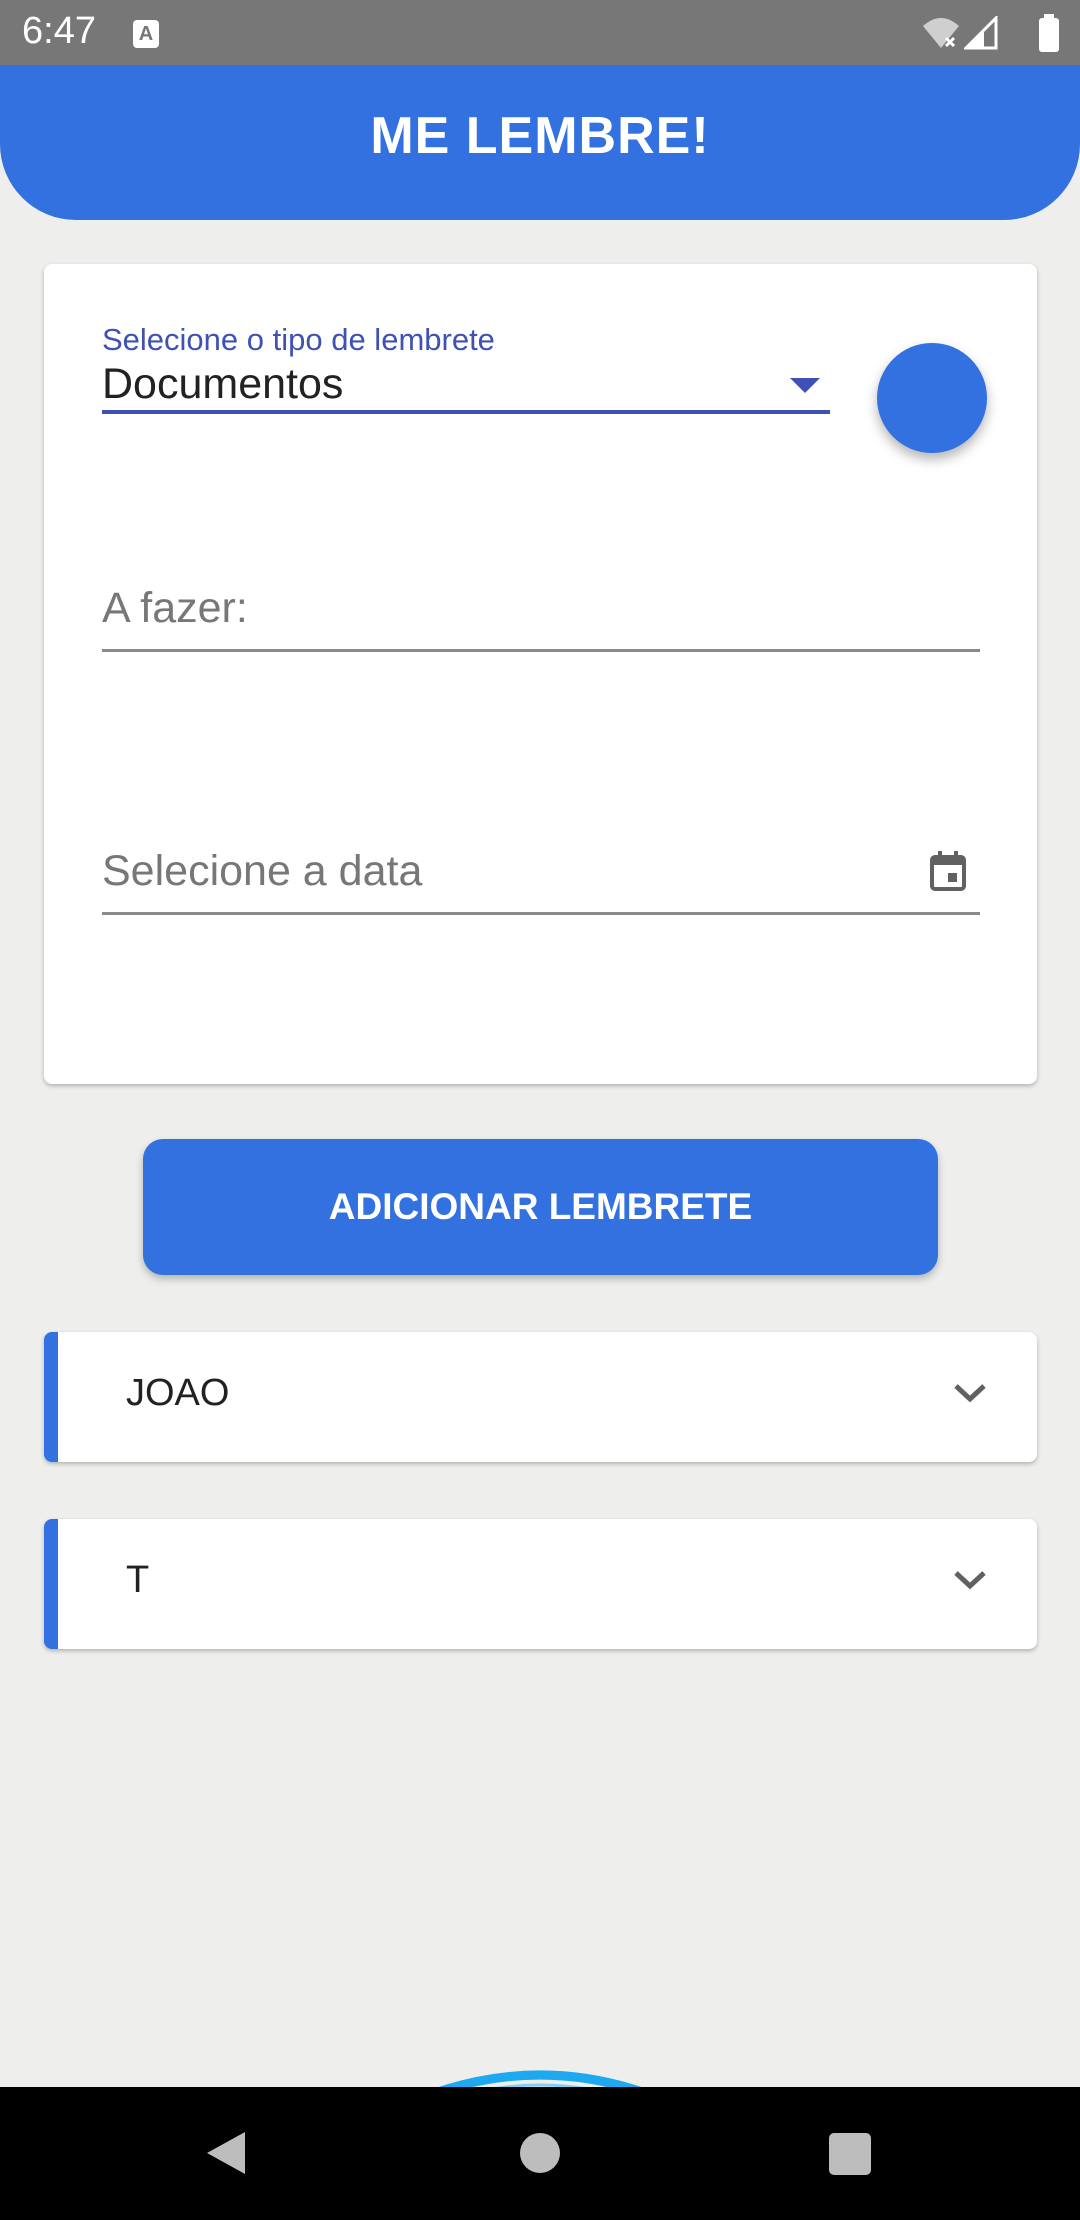 The width and height of the screenshot is (1080, 2220). I want to click on signal-icon, so click(981, 33).